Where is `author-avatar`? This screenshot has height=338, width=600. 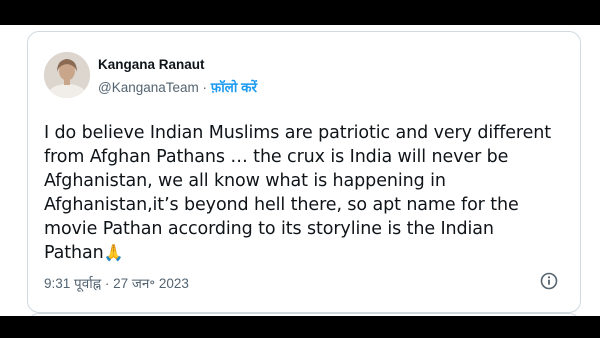 author-avatar is located at coordinates (67, 75).